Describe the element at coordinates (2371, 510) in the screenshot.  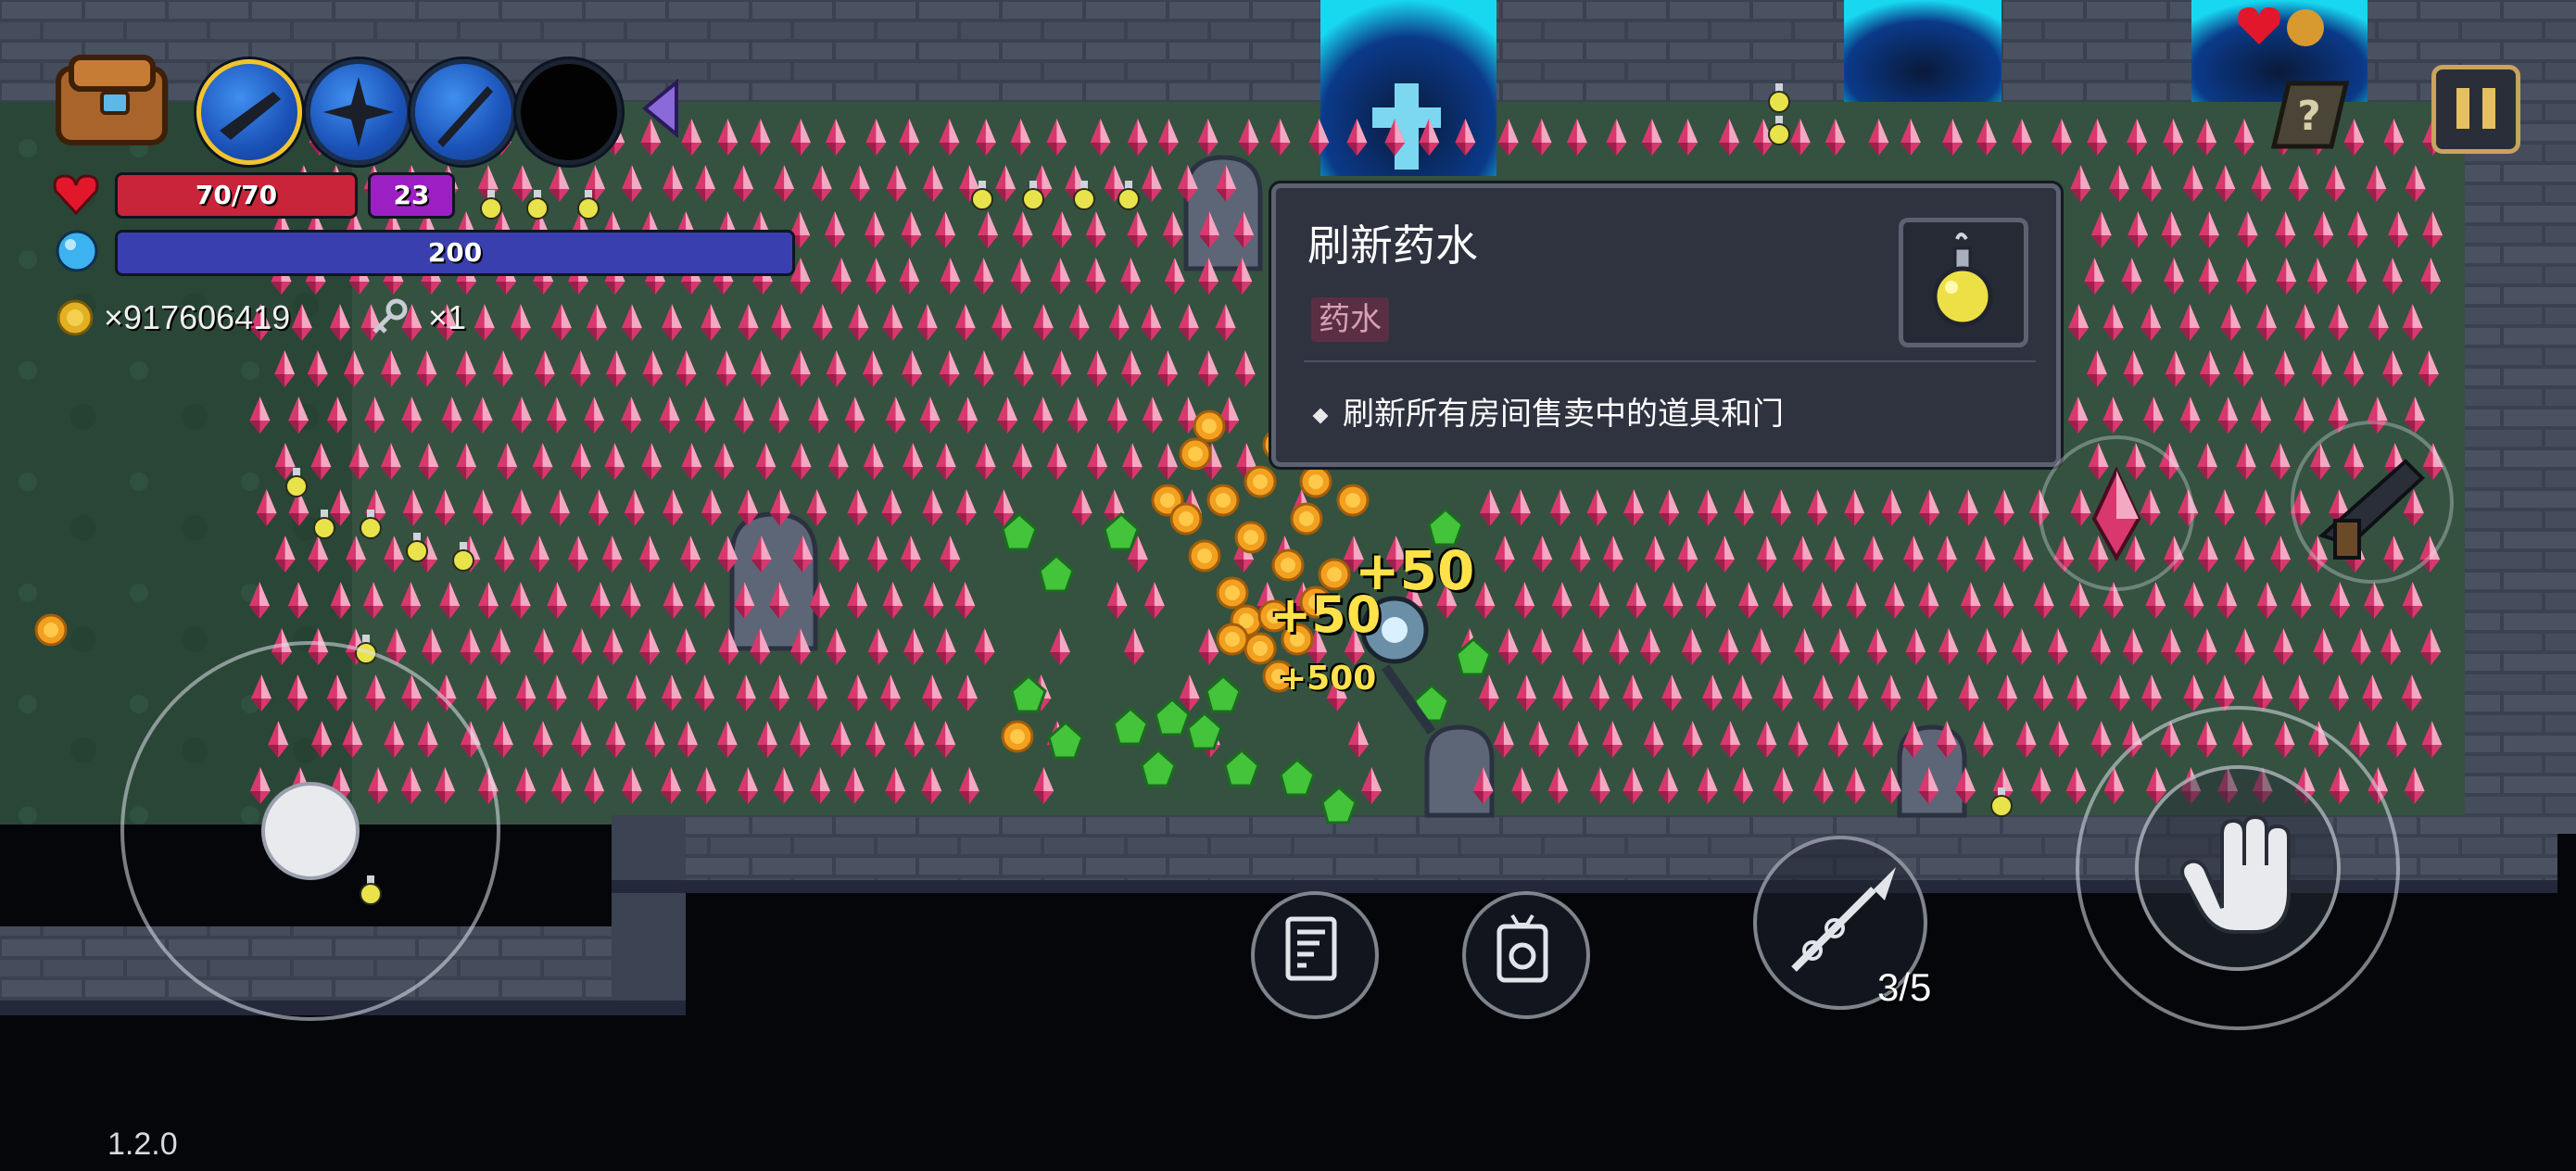
I see `gun-icon` at that location.